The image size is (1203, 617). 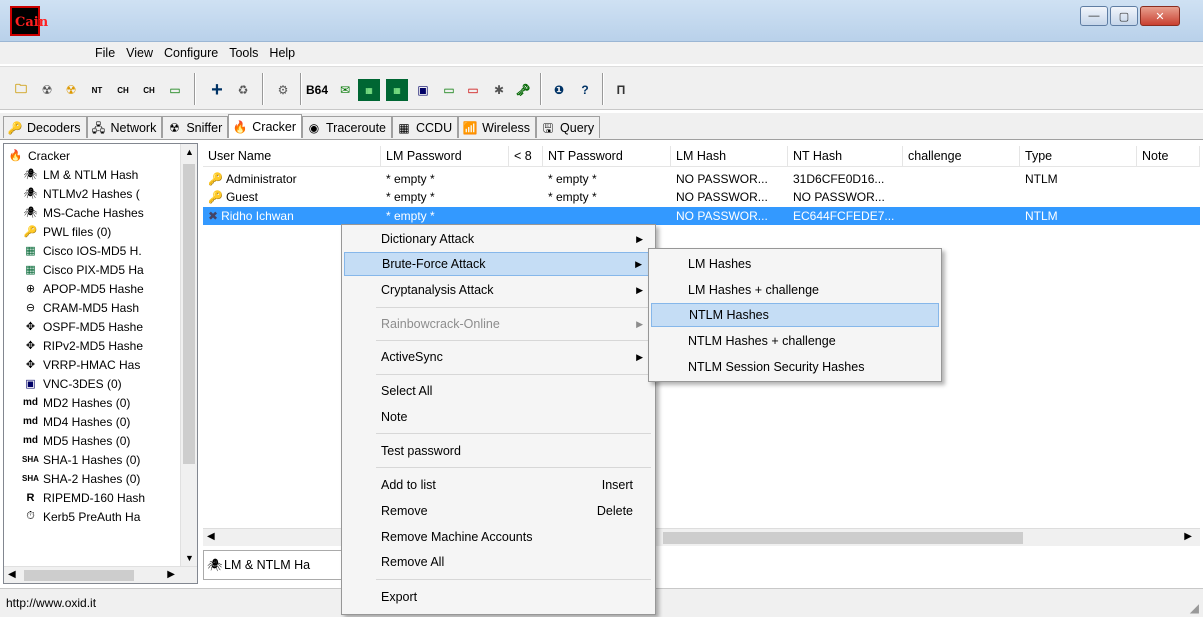 What do you see at coordinates (273, 565) in the screenshot?
I see `bottom-tab-lm-ntlm: 🕷 LM & NTLM Ha` at bounding box center [273, 565].